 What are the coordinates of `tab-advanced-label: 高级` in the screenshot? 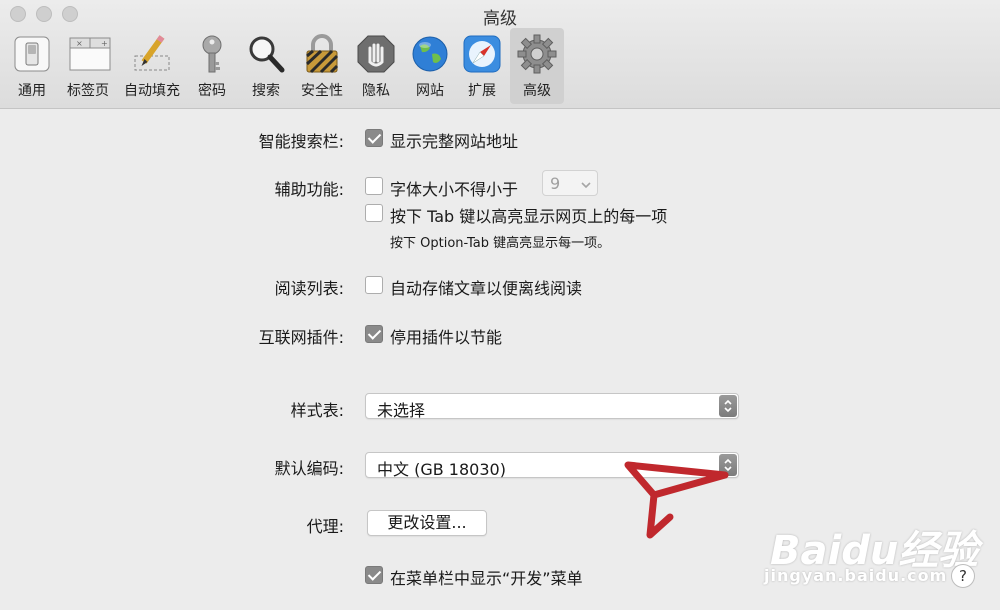 It's located at (537, 91).